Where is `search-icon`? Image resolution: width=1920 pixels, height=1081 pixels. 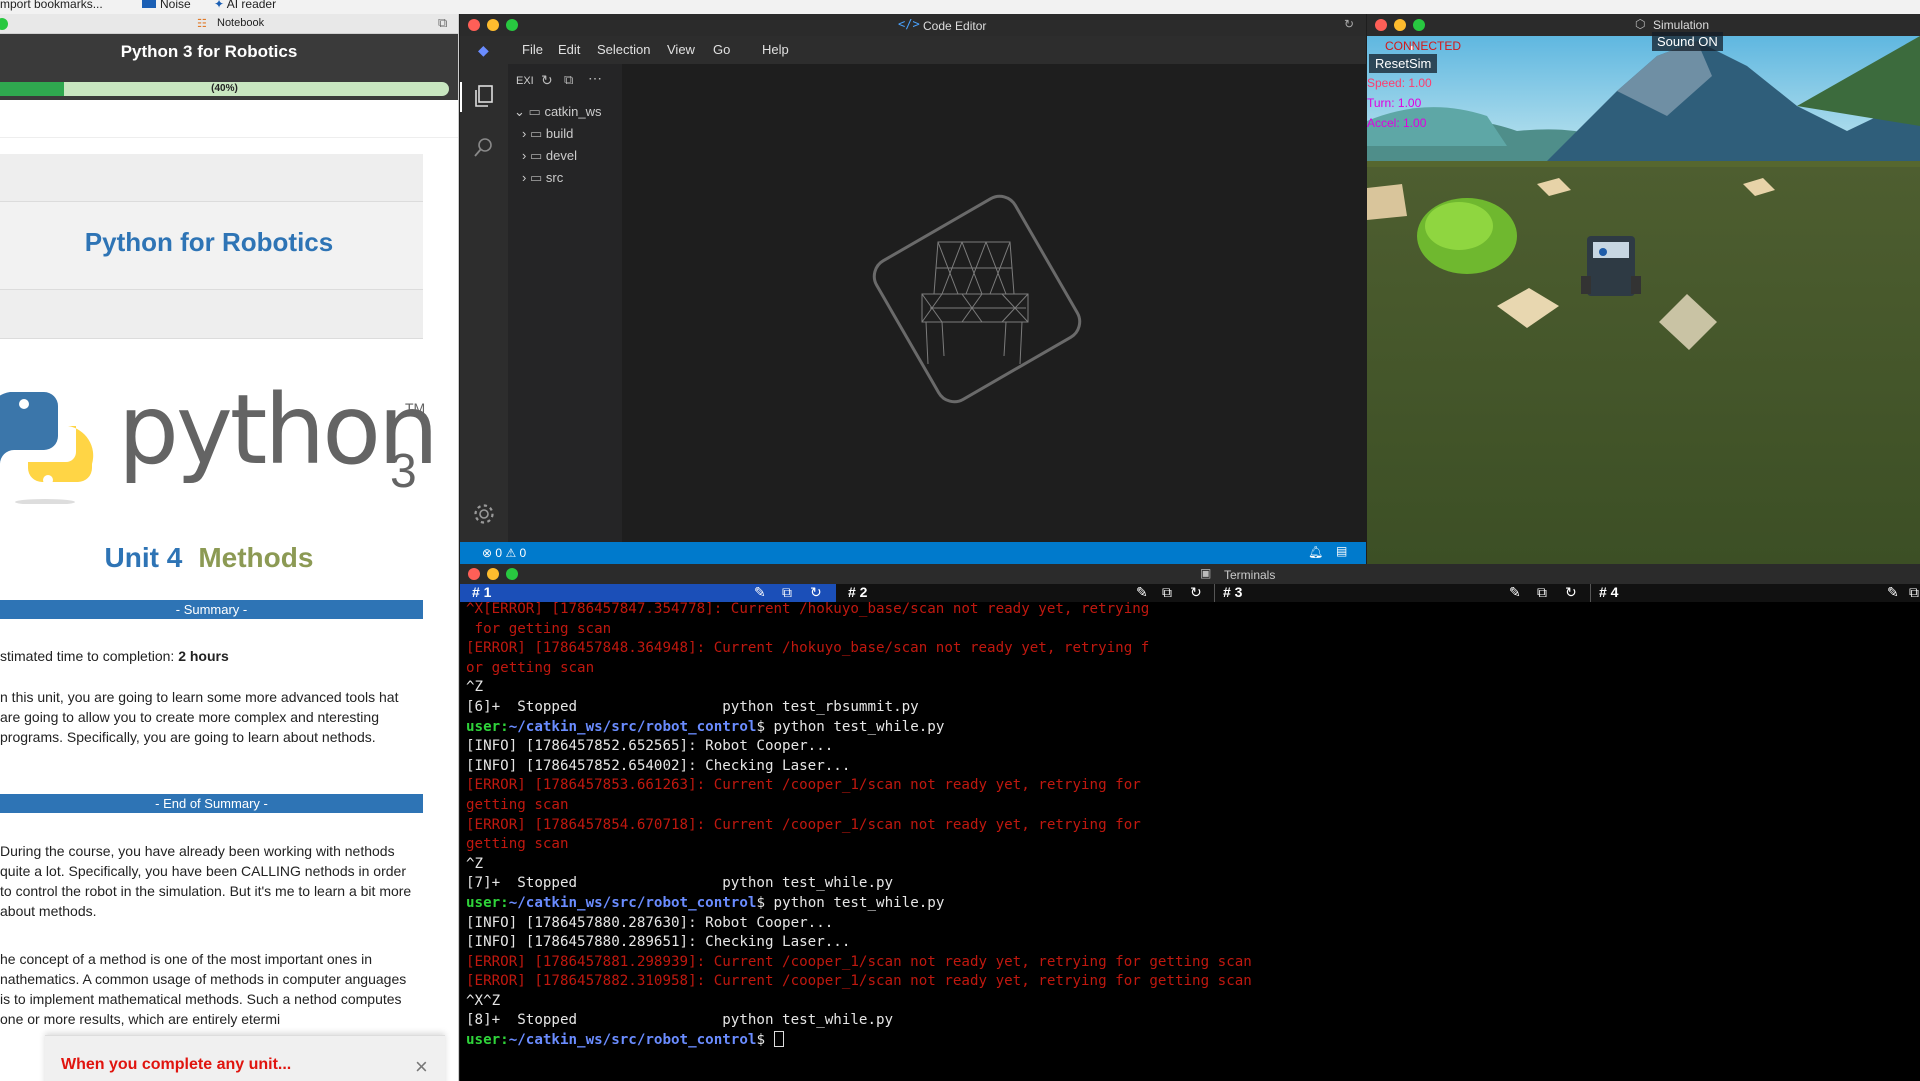
search-icon is located at coordinates (484, 147).